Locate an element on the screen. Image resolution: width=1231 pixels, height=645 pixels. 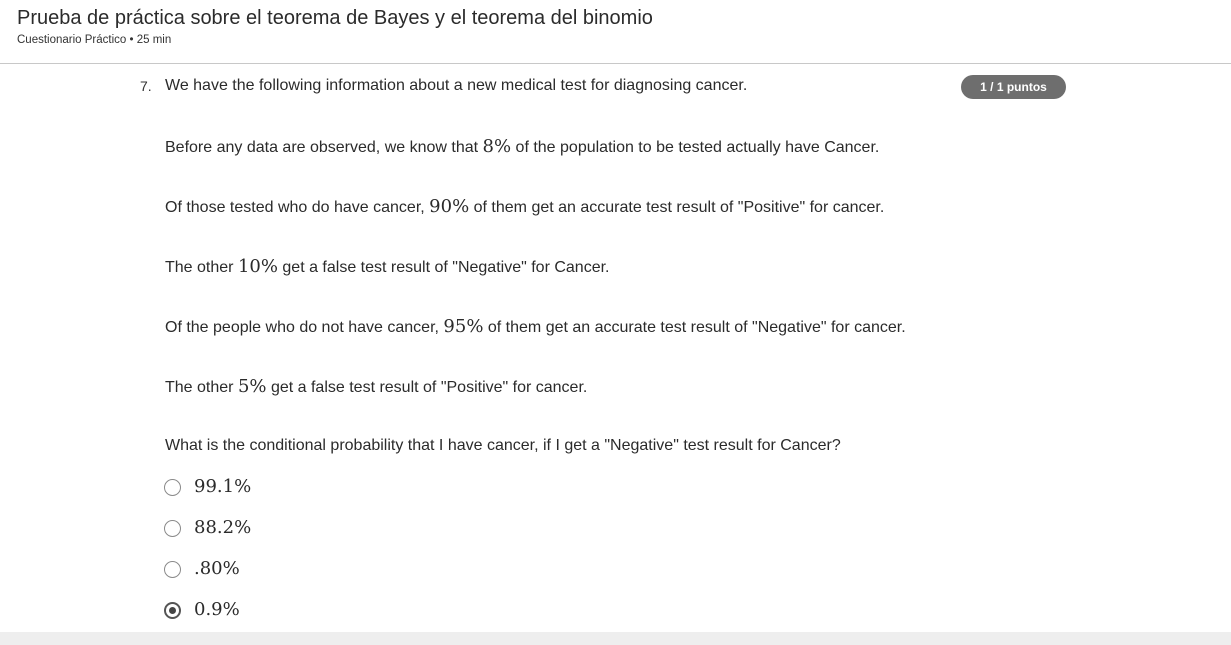
math-value: 8% is located at coordinates (497, 146).